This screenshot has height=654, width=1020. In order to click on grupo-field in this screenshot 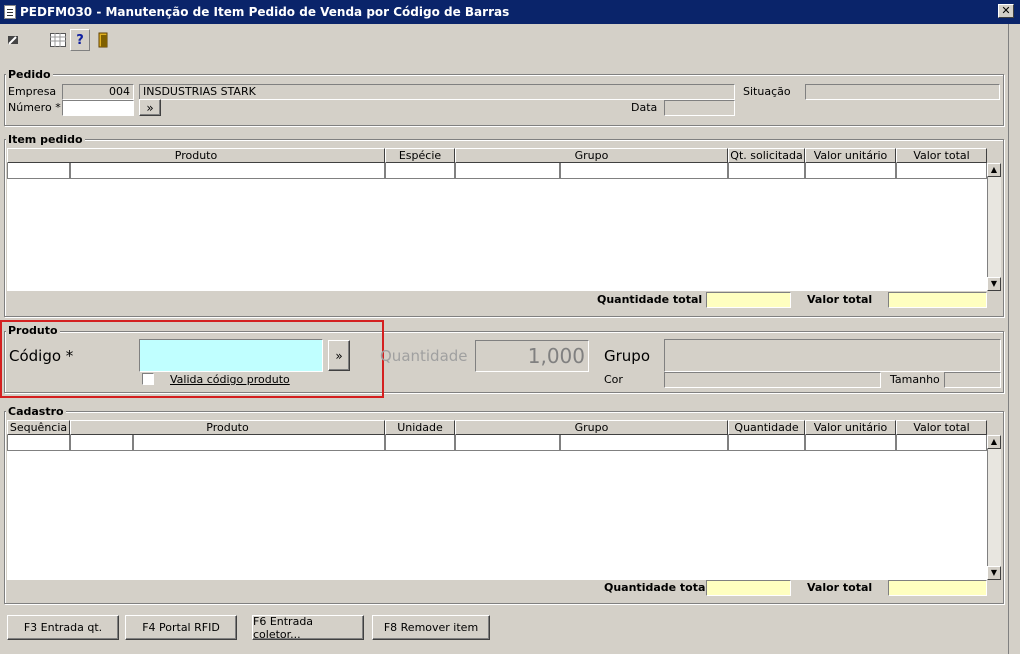, I will do `click(832, 355)`.